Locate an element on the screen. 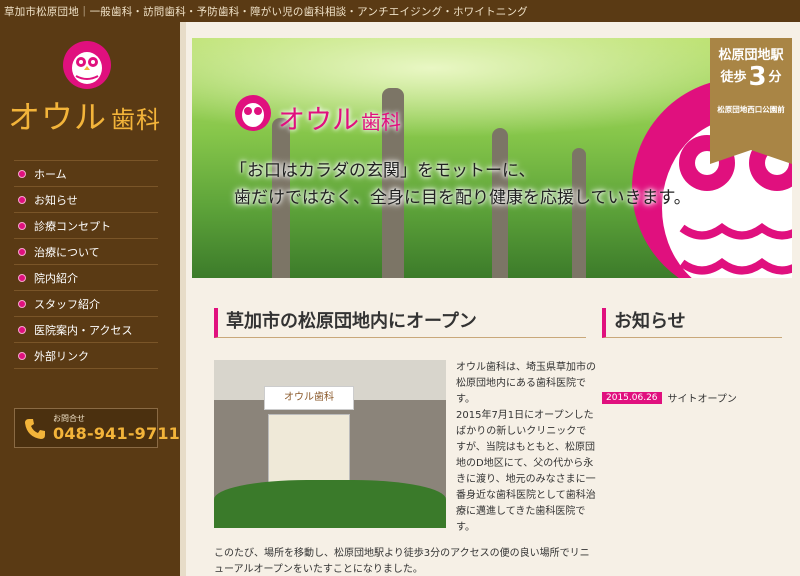 Image resolution: width=800 pixels, height=576 pixels. owl-logo-icon is located at coordinates (87, 65).